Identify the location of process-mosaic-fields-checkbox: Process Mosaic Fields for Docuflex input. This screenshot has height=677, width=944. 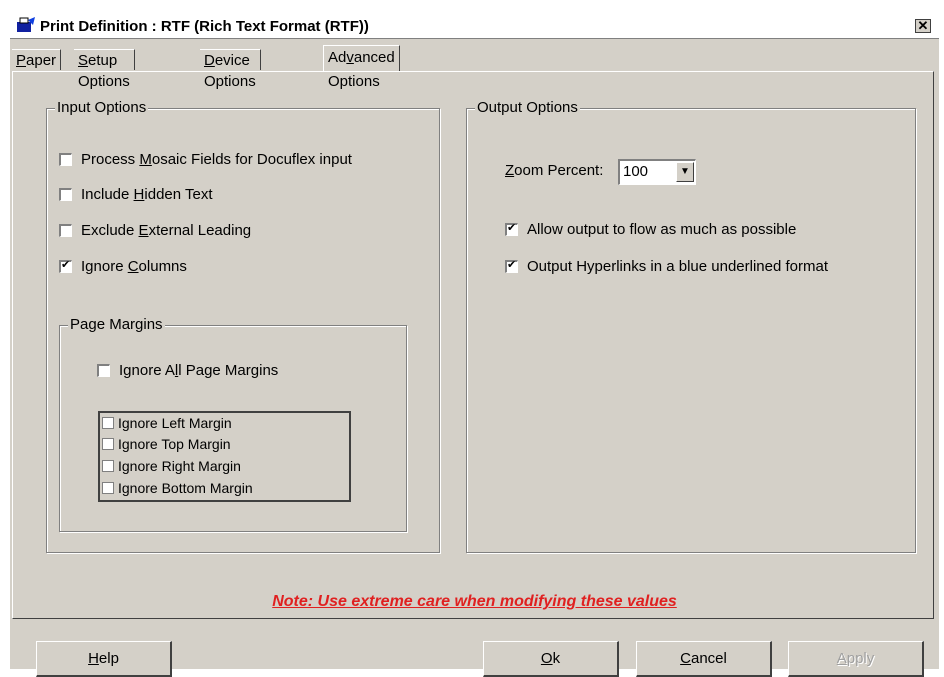
(205, 159).